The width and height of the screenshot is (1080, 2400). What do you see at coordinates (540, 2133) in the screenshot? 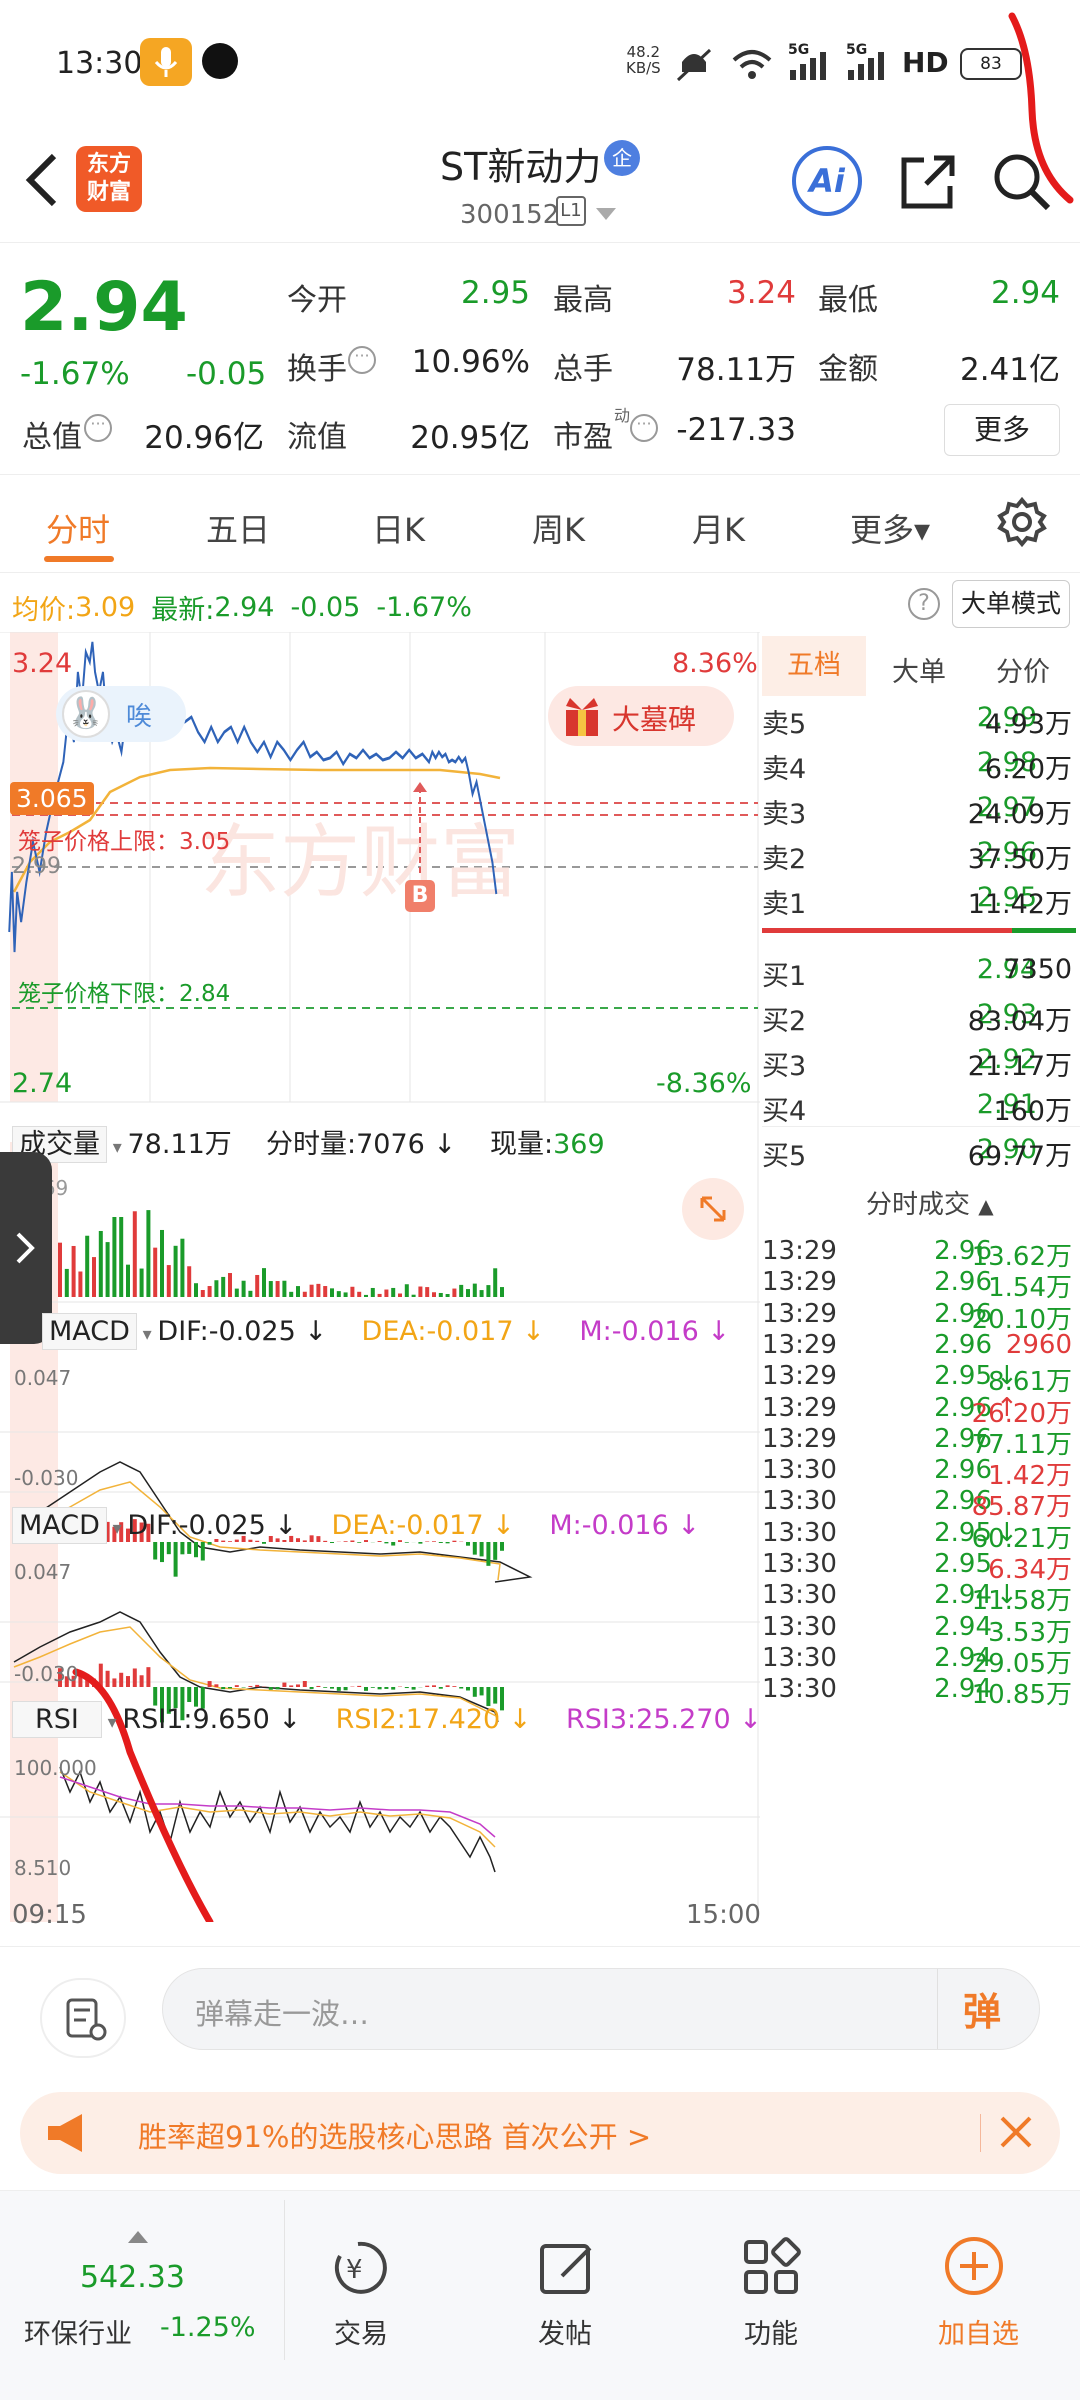
I see `promo-banner: 胜率超91%的选股核心思路 首次公开 >` at bounding box center [540, 2133].